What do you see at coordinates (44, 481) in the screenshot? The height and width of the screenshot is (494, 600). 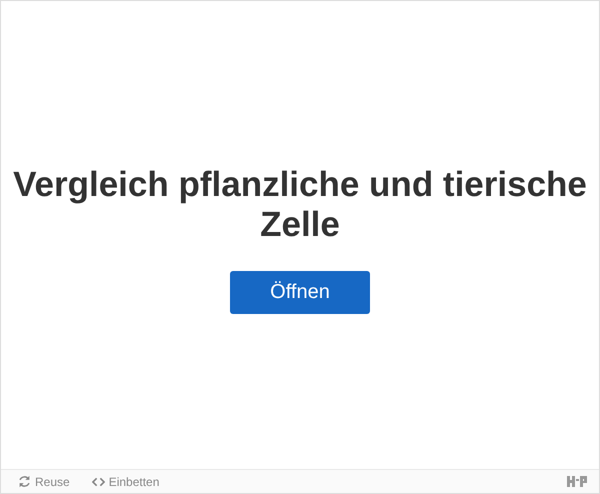 I see `footer-link: Reuse` at bounding box center [44, 481].